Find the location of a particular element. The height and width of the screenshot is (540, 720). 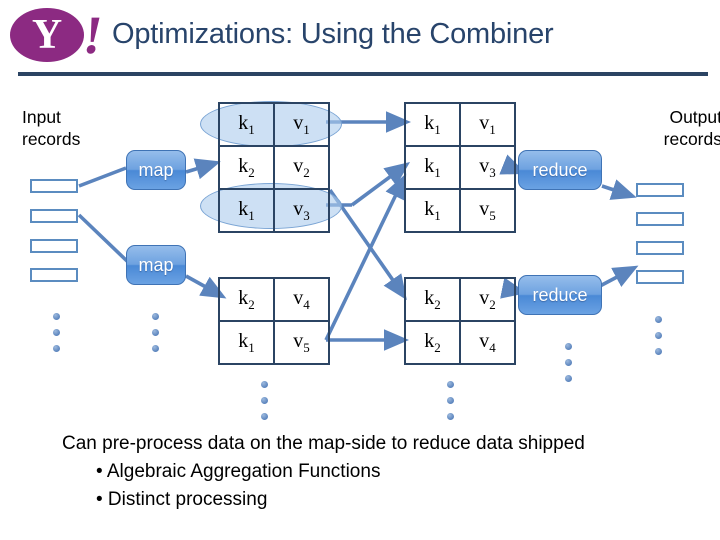

output-records-label-line2: records is located at coordinates (691, 139).